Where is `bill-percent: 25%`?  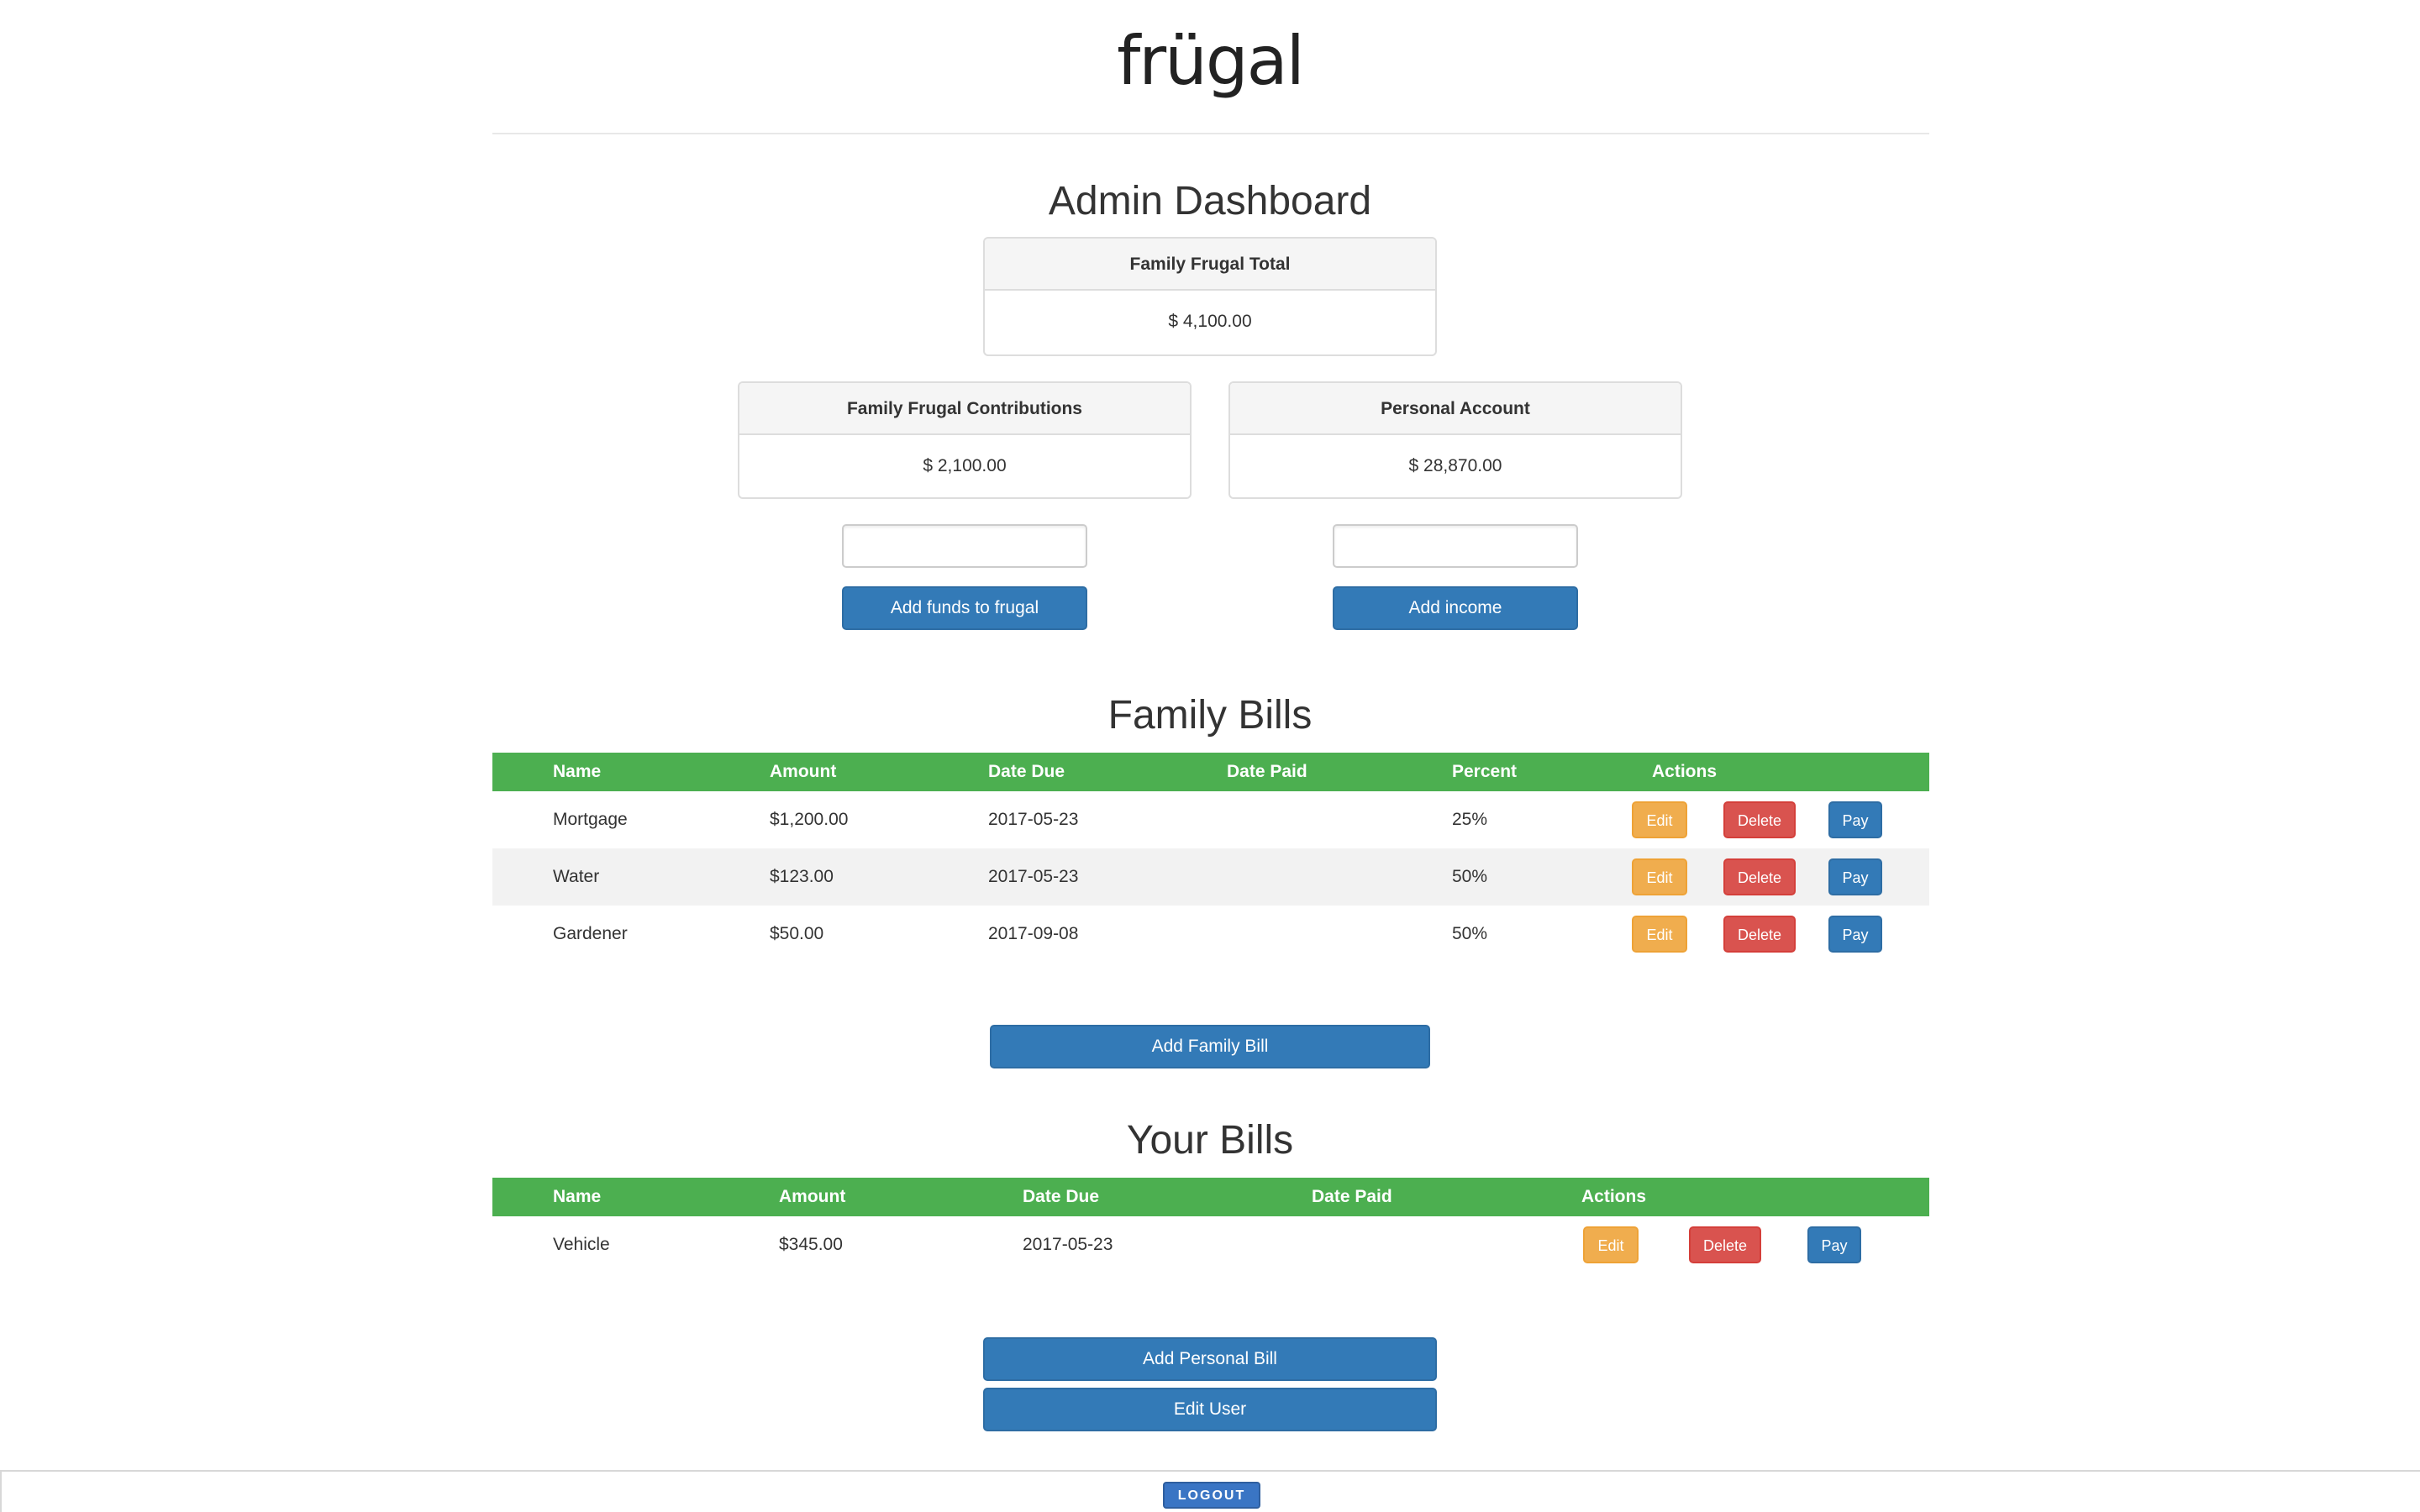
bill-percent: 25% is located at coordinates (1470, 819).